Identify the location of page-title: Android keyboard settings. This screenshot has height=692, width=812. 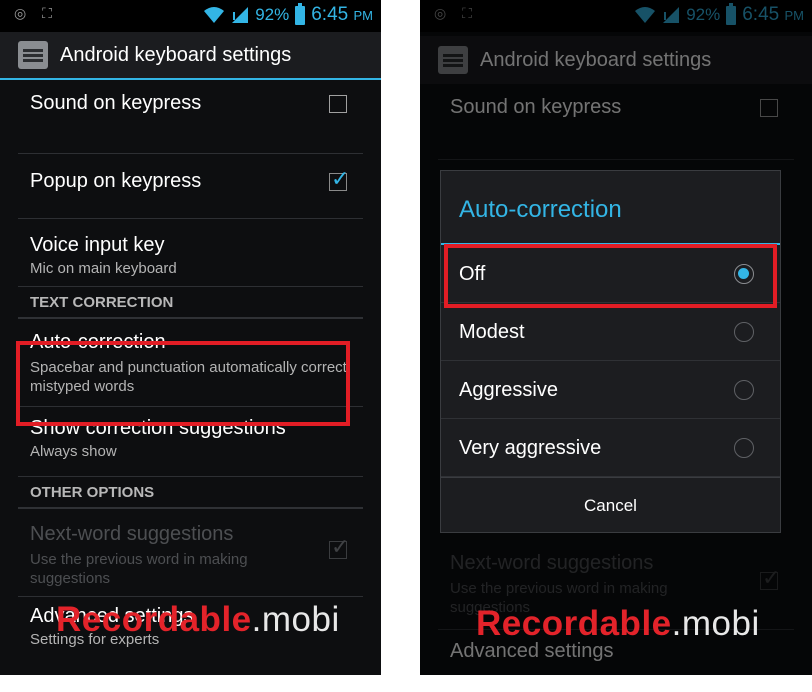
(176, 54).